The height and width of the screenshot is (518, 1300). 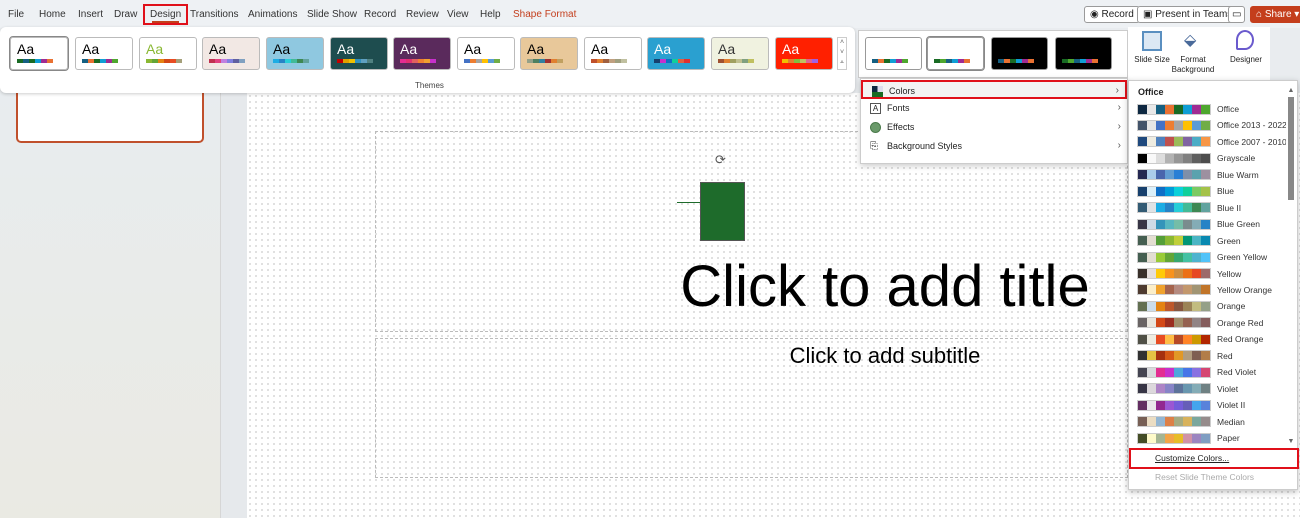 What do you see at coordinates (994, 108) in the screenshot?
I see `menu-item-fonts: A Fonts ›` at bounding box center [994, 108].